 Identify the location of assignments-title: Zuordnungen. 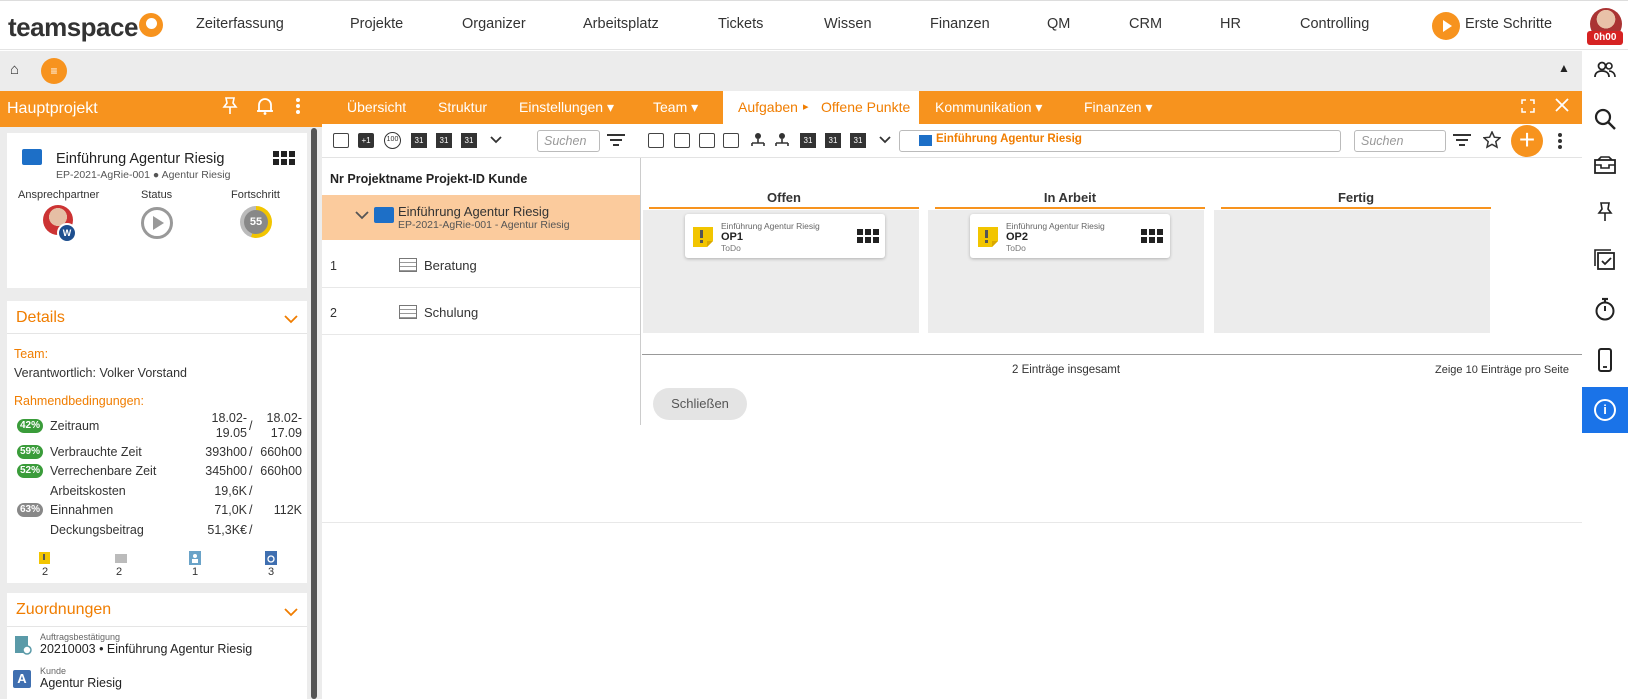
(63, 610).